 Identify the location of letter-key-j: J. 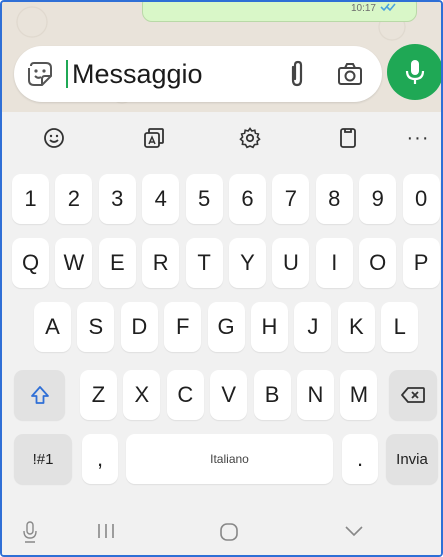
(313, 327).